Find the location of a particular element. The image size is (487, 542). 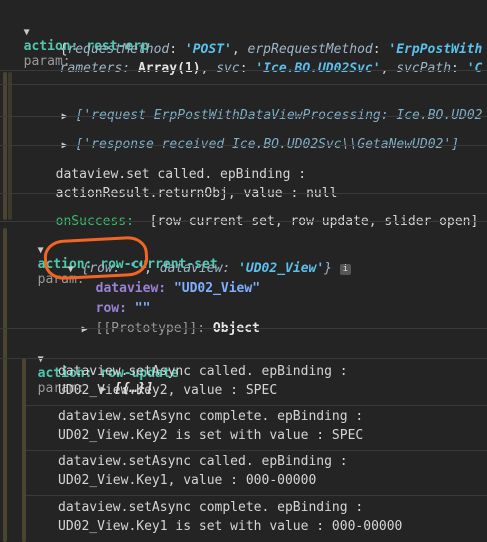

property-value: "UD02_View" is located at coordinates (217, 288).